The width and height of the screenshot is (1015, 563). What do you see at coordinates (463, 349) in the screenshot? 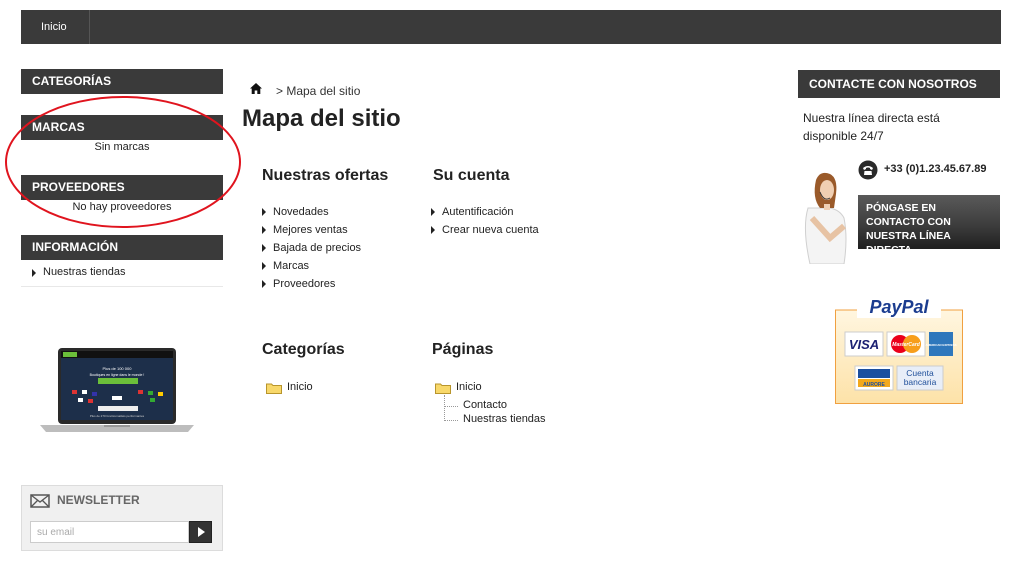
I see `pages-title: Páginas` at bounding box center [463, 349].